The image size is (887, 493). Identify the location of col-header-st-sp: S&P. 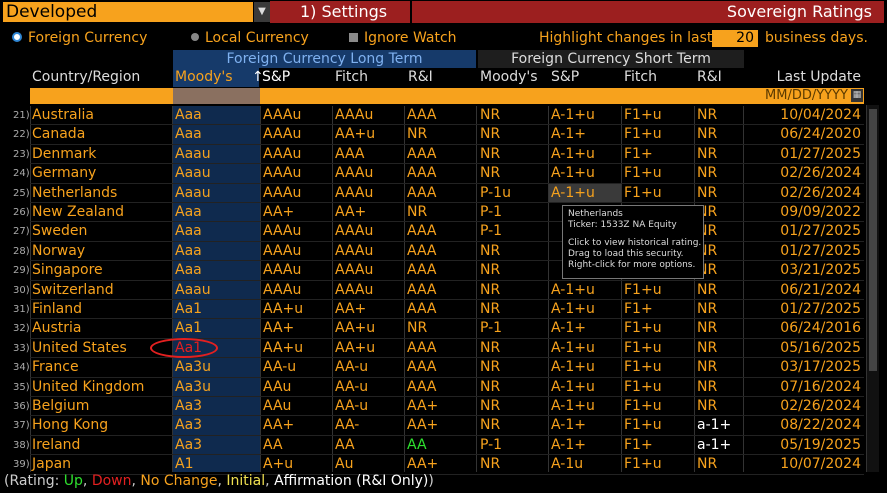
(565, 77).